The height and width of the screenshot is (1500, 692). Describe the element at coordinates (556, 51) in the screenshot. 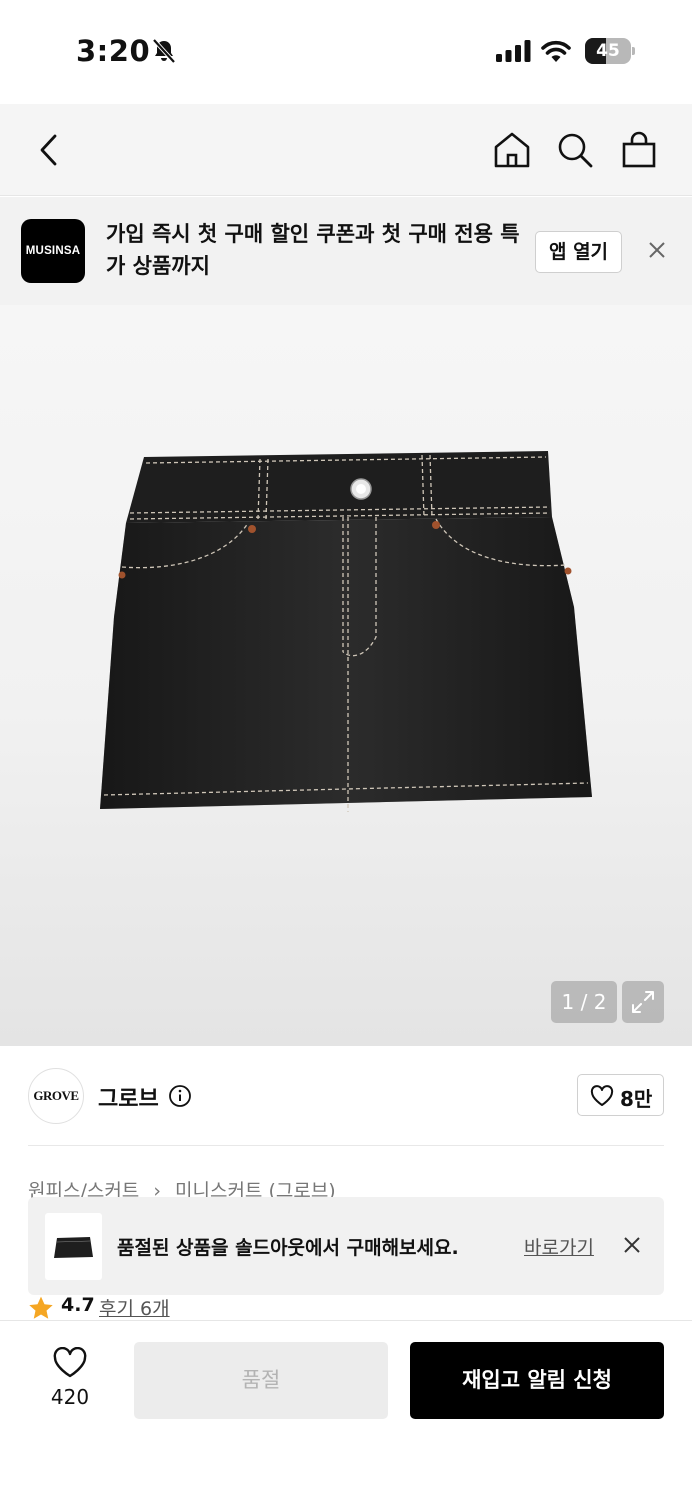

I see `wifi-icon` at that location.